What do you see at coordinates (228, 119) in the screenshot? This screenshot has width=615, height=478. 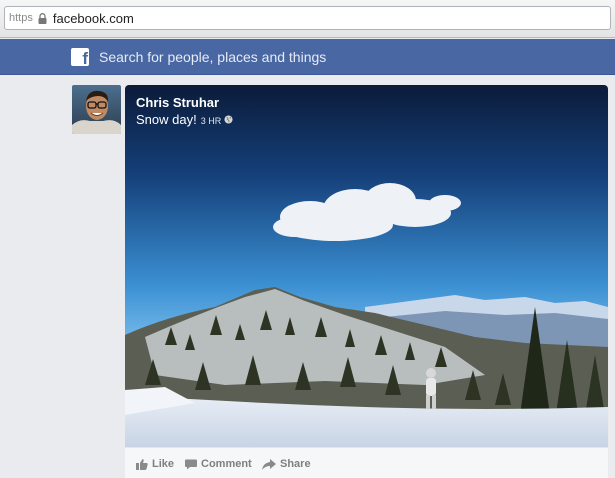 I see `globe-icon` at bounding box center [228, 119].